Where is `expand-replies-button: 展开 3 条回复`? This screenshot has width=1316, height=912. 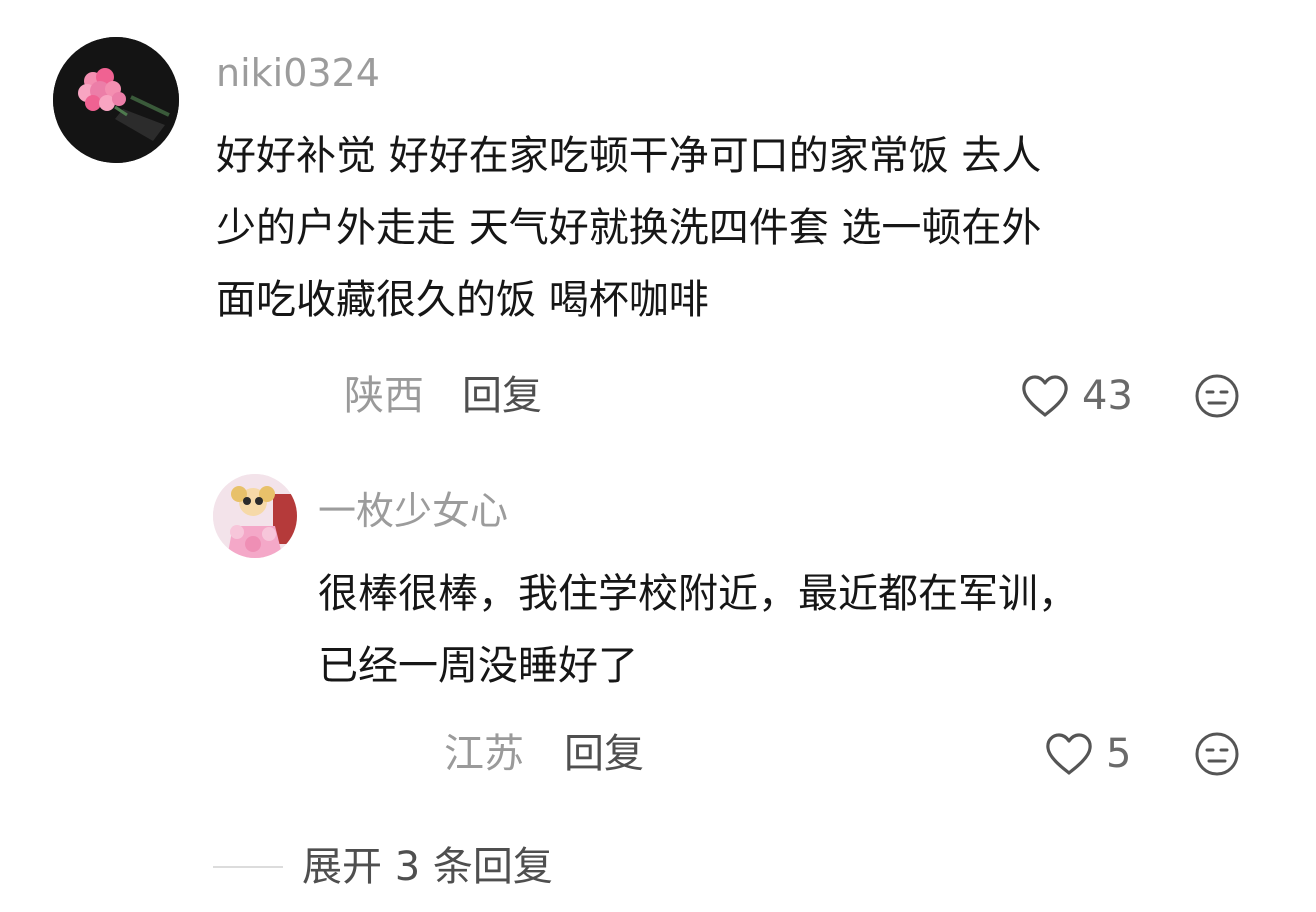
expand-replies-button: 展开 3 条回复 is located at coordinates (427, 867).